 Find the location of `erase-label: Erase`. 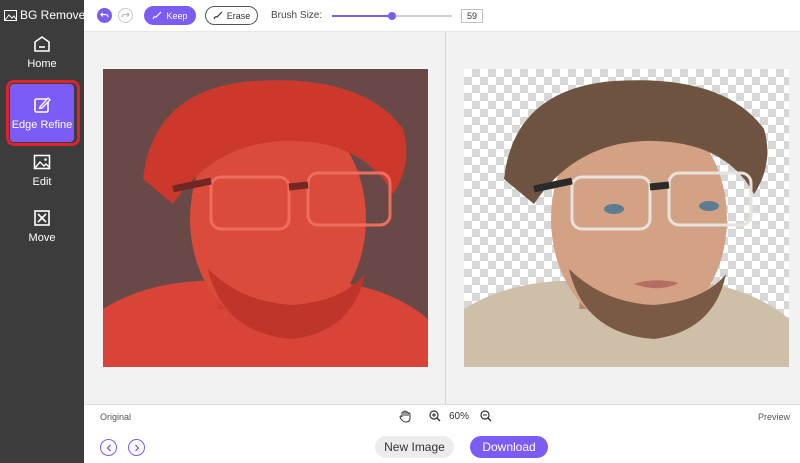

erase-label: Erase is located at coordinates (238, 15).